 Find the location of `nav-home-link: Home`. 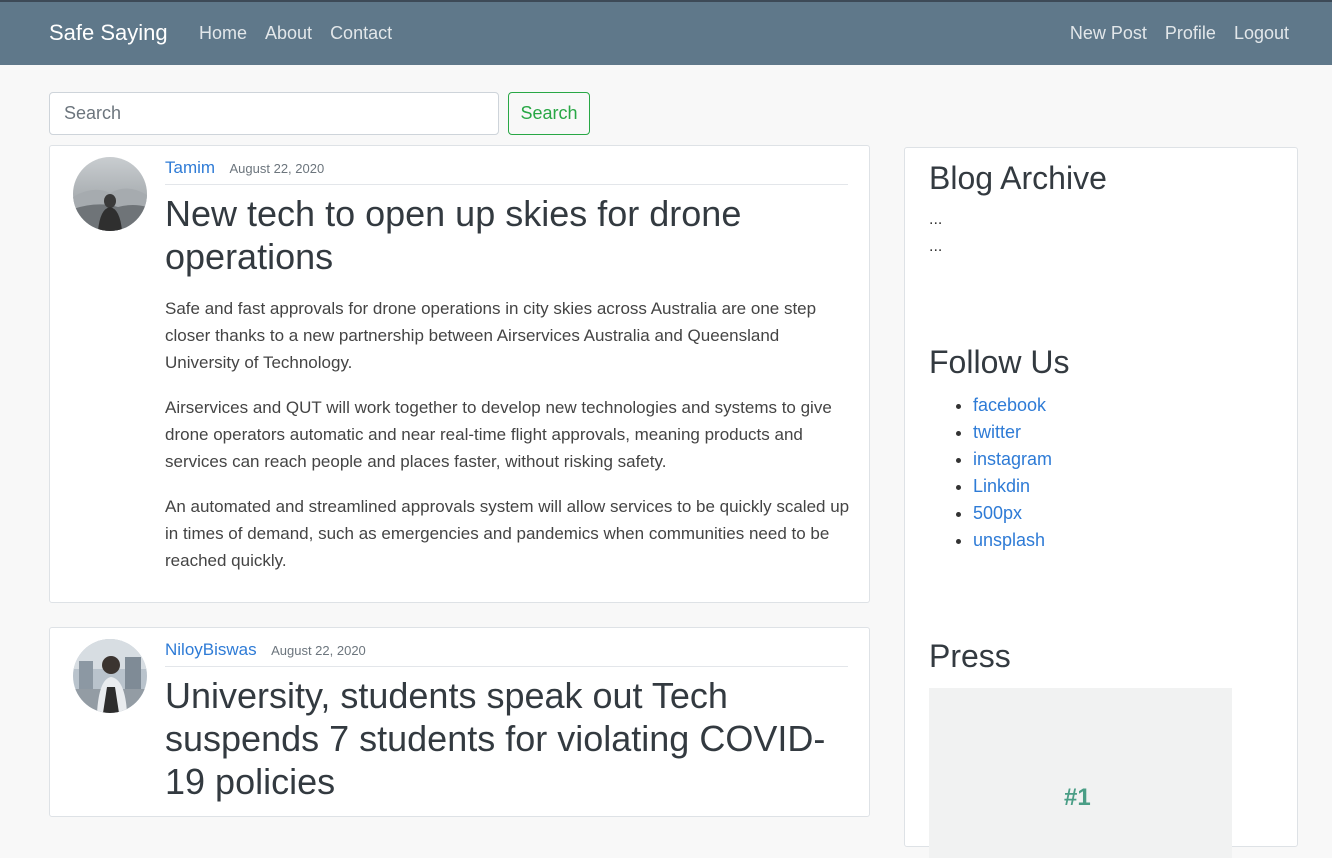

nav-home-link: Home is located at coordinates (223, 33).